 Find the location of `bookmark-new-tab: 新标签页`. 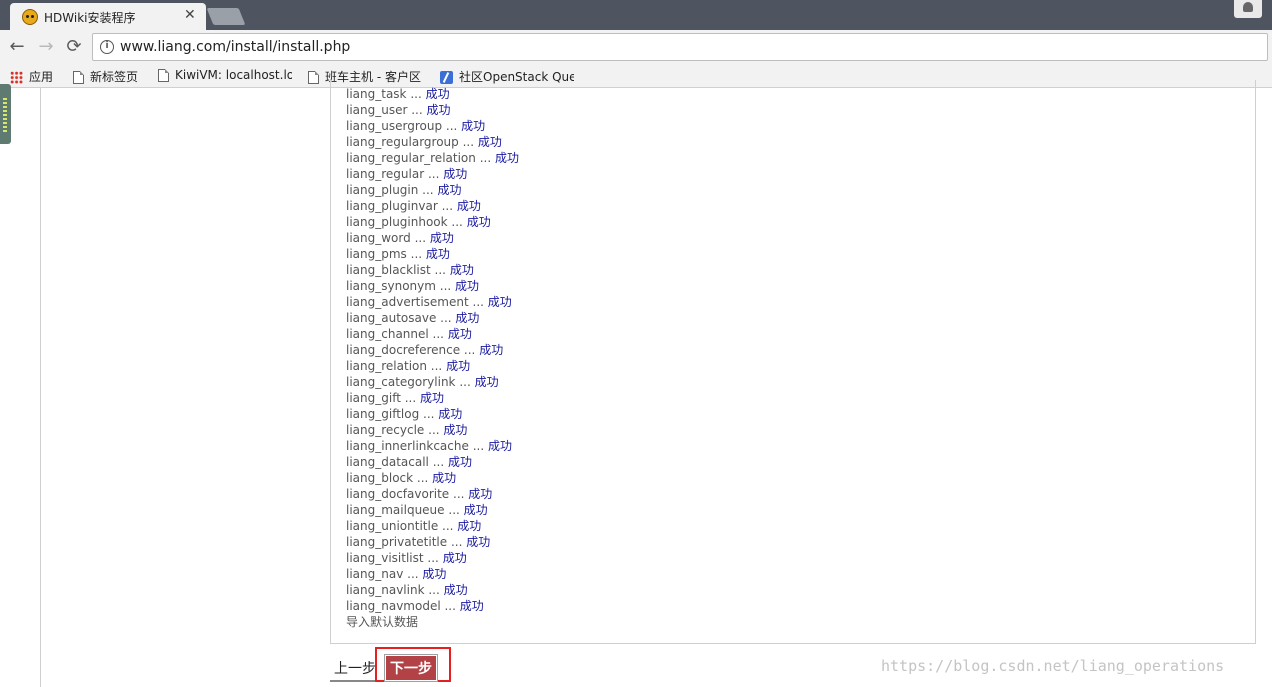

bookmark-new-tab: 新标签页 is located at coordinates (105, 76).